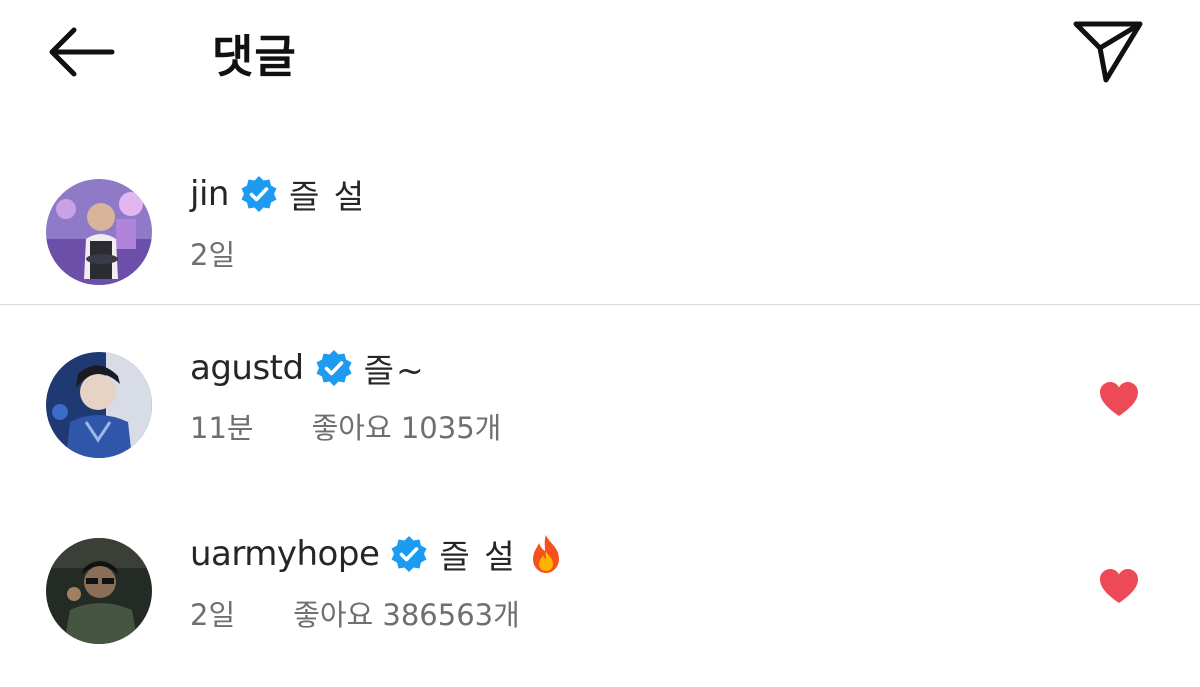 The width and height of the screenshot is (1200, 687). I want to click on back-button, so click(82, 52).